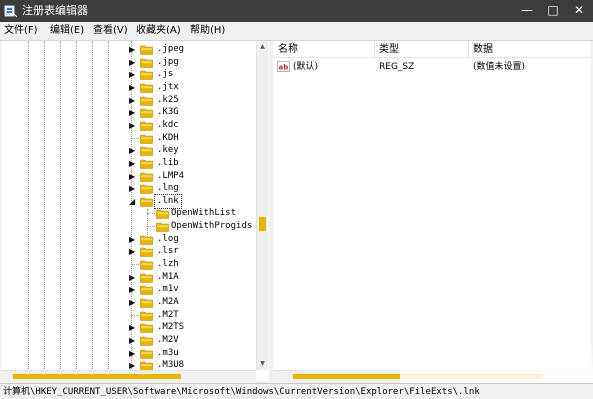  I want to click on tree-key-item: ▶ .lng, so click(131, 188).